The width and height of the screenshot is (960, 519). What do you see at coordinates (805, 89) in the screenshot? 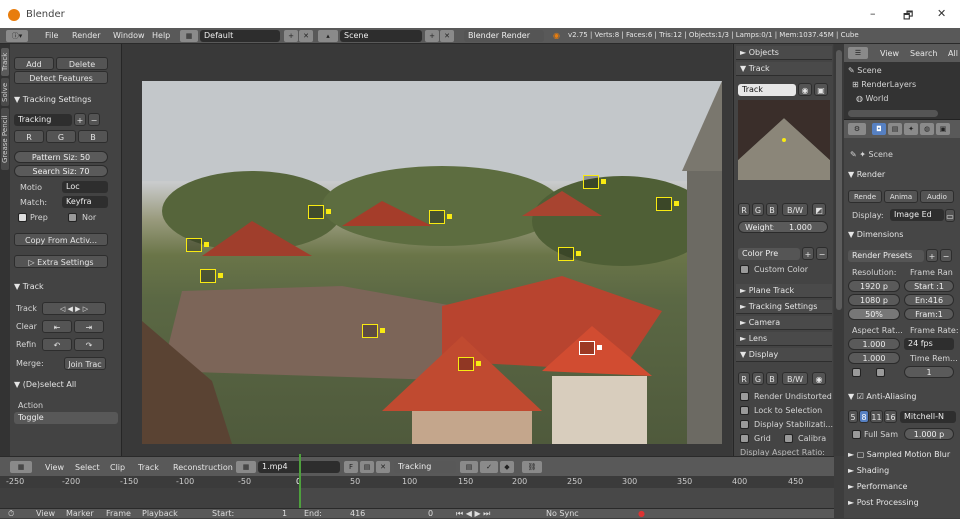
I see `eye-icon: ◉` at bounding box center [805, 89].